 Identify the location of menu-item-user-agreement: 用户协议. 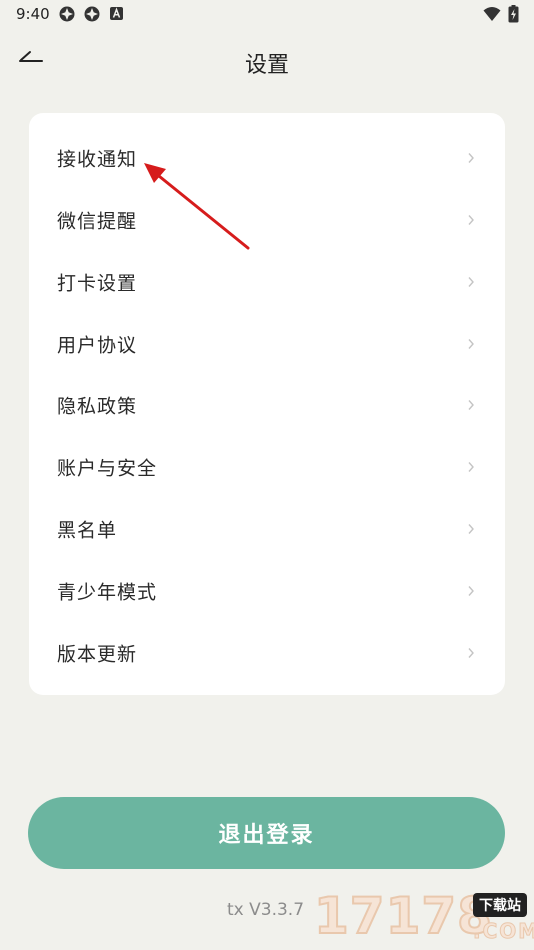
(267, 344).